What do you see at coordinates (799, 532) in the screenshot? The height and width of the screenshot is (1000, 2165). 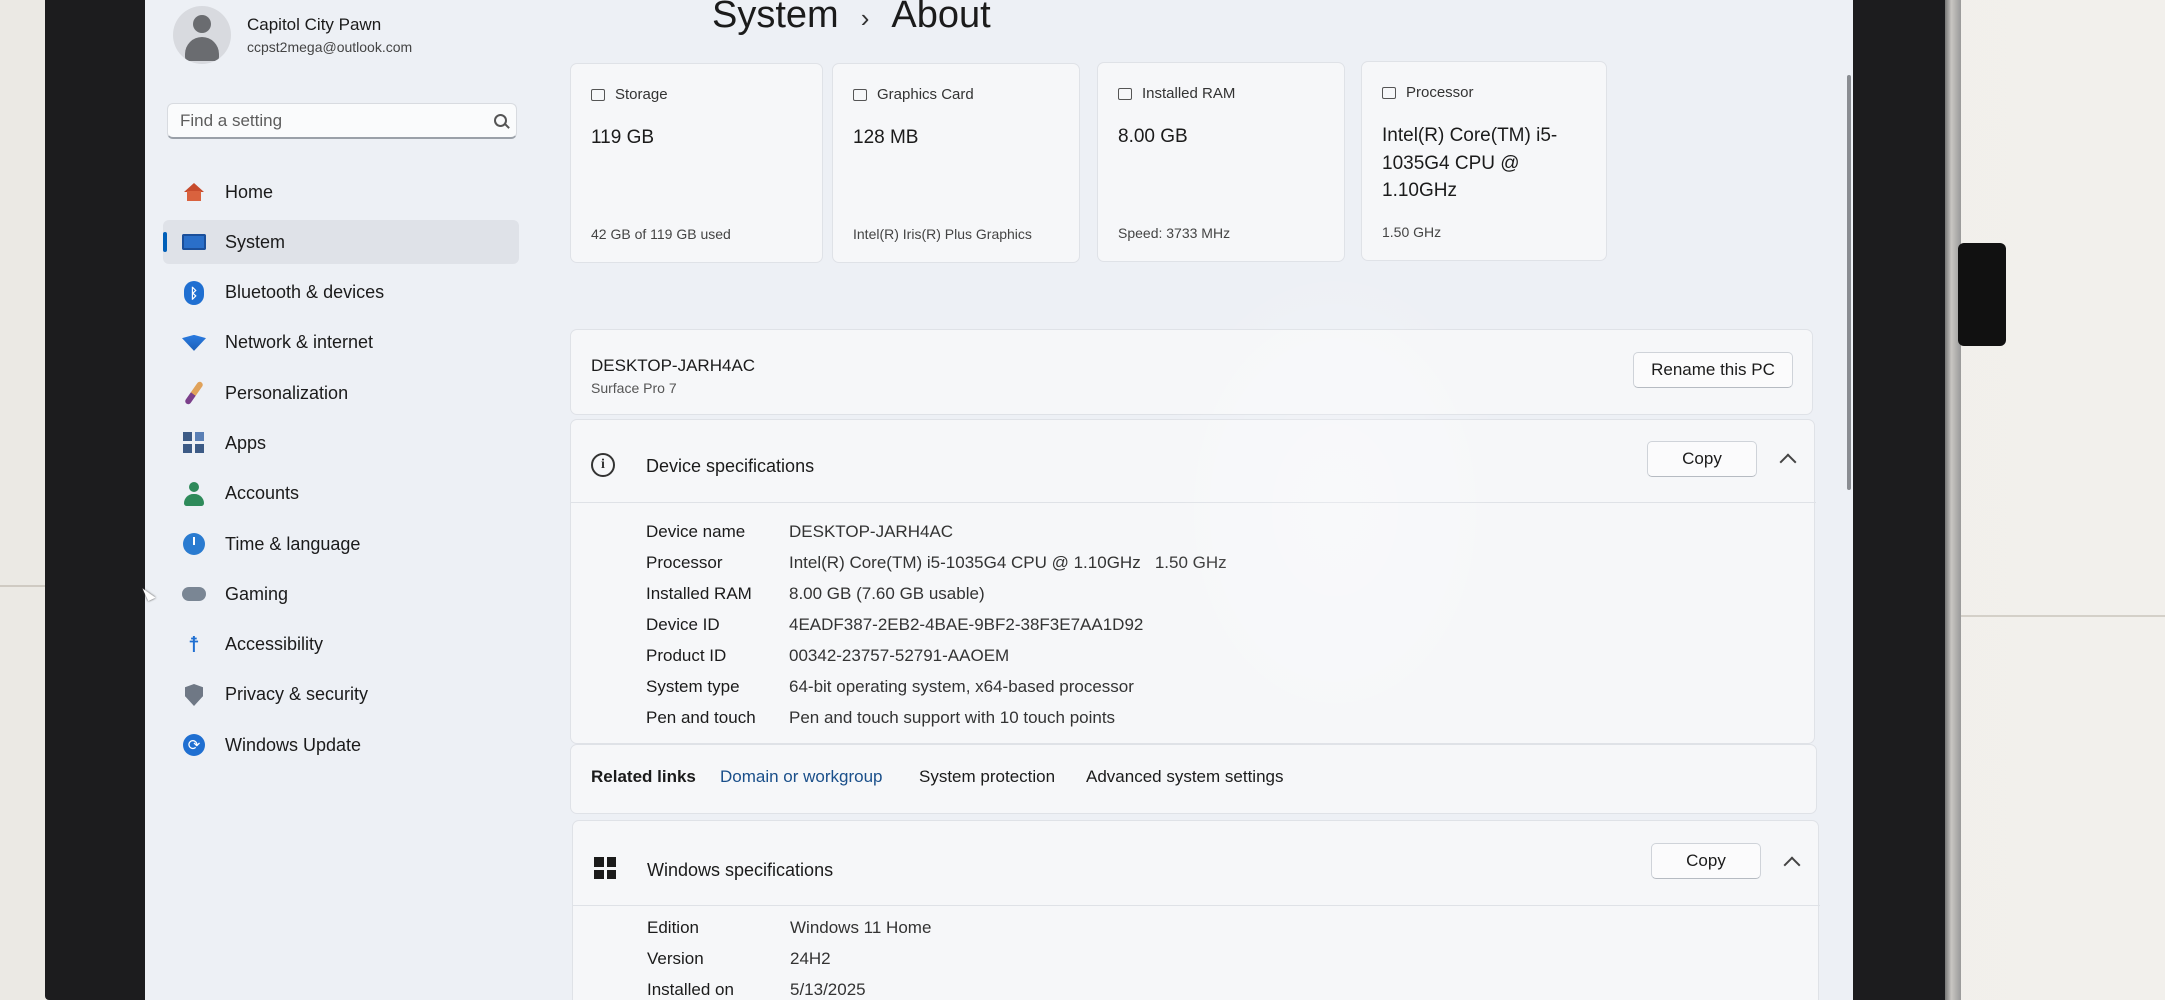 I see `spec-row: Device name DESKTOP-JARH4AC` at bounding box center [799, 532].